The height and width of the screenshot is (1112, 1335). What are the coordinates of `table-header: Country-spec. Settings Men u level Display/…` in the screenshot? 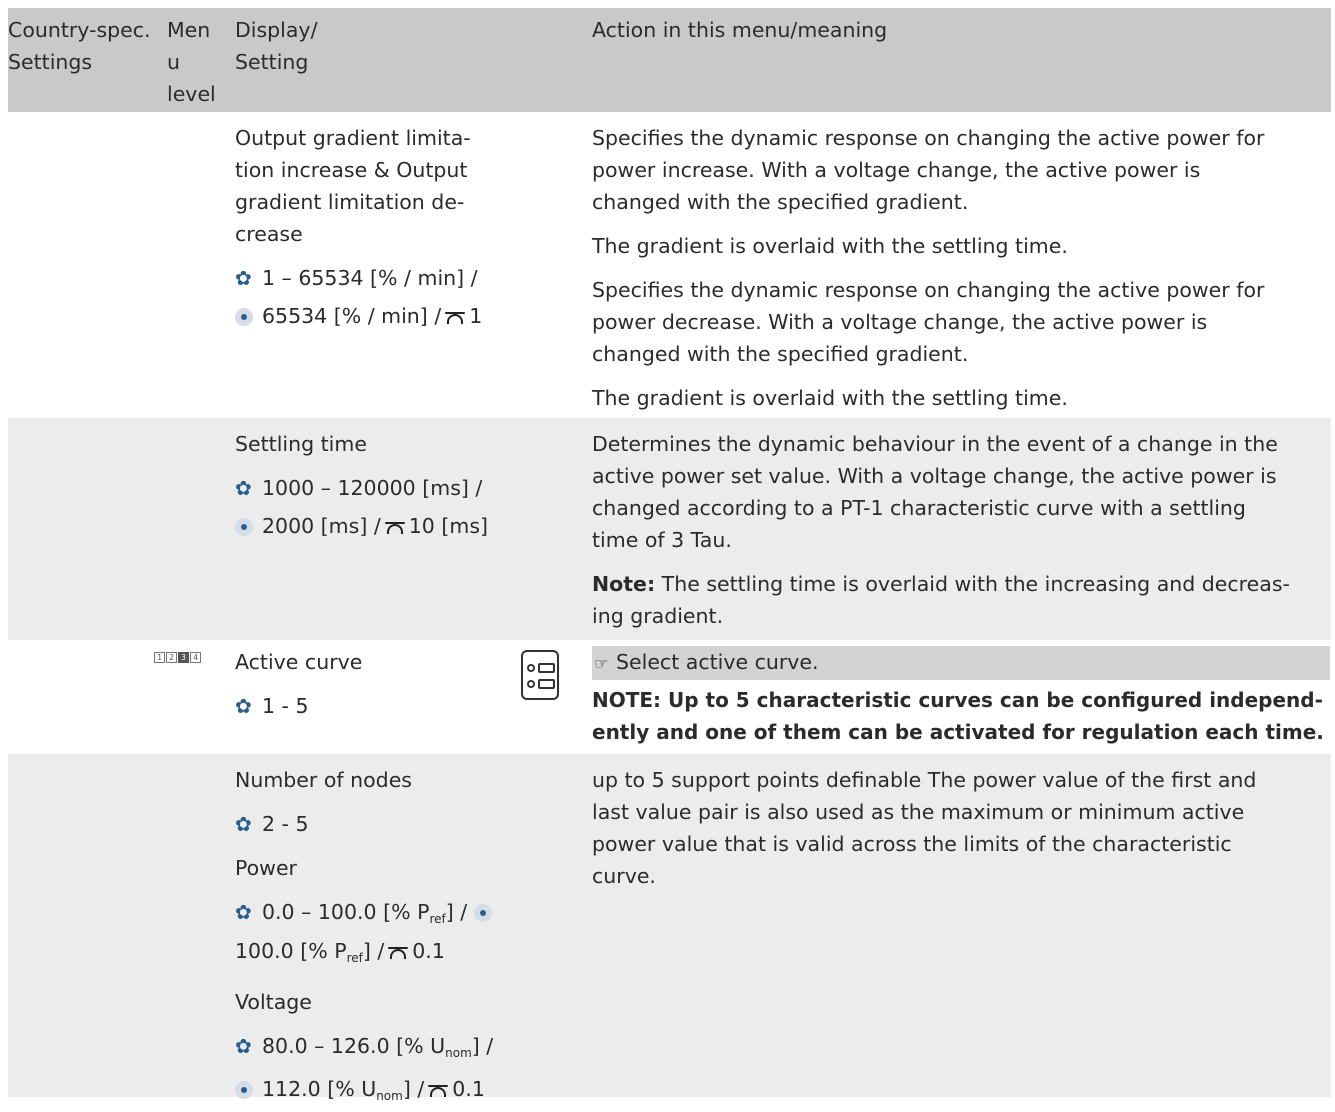 It's located at (669, 60).